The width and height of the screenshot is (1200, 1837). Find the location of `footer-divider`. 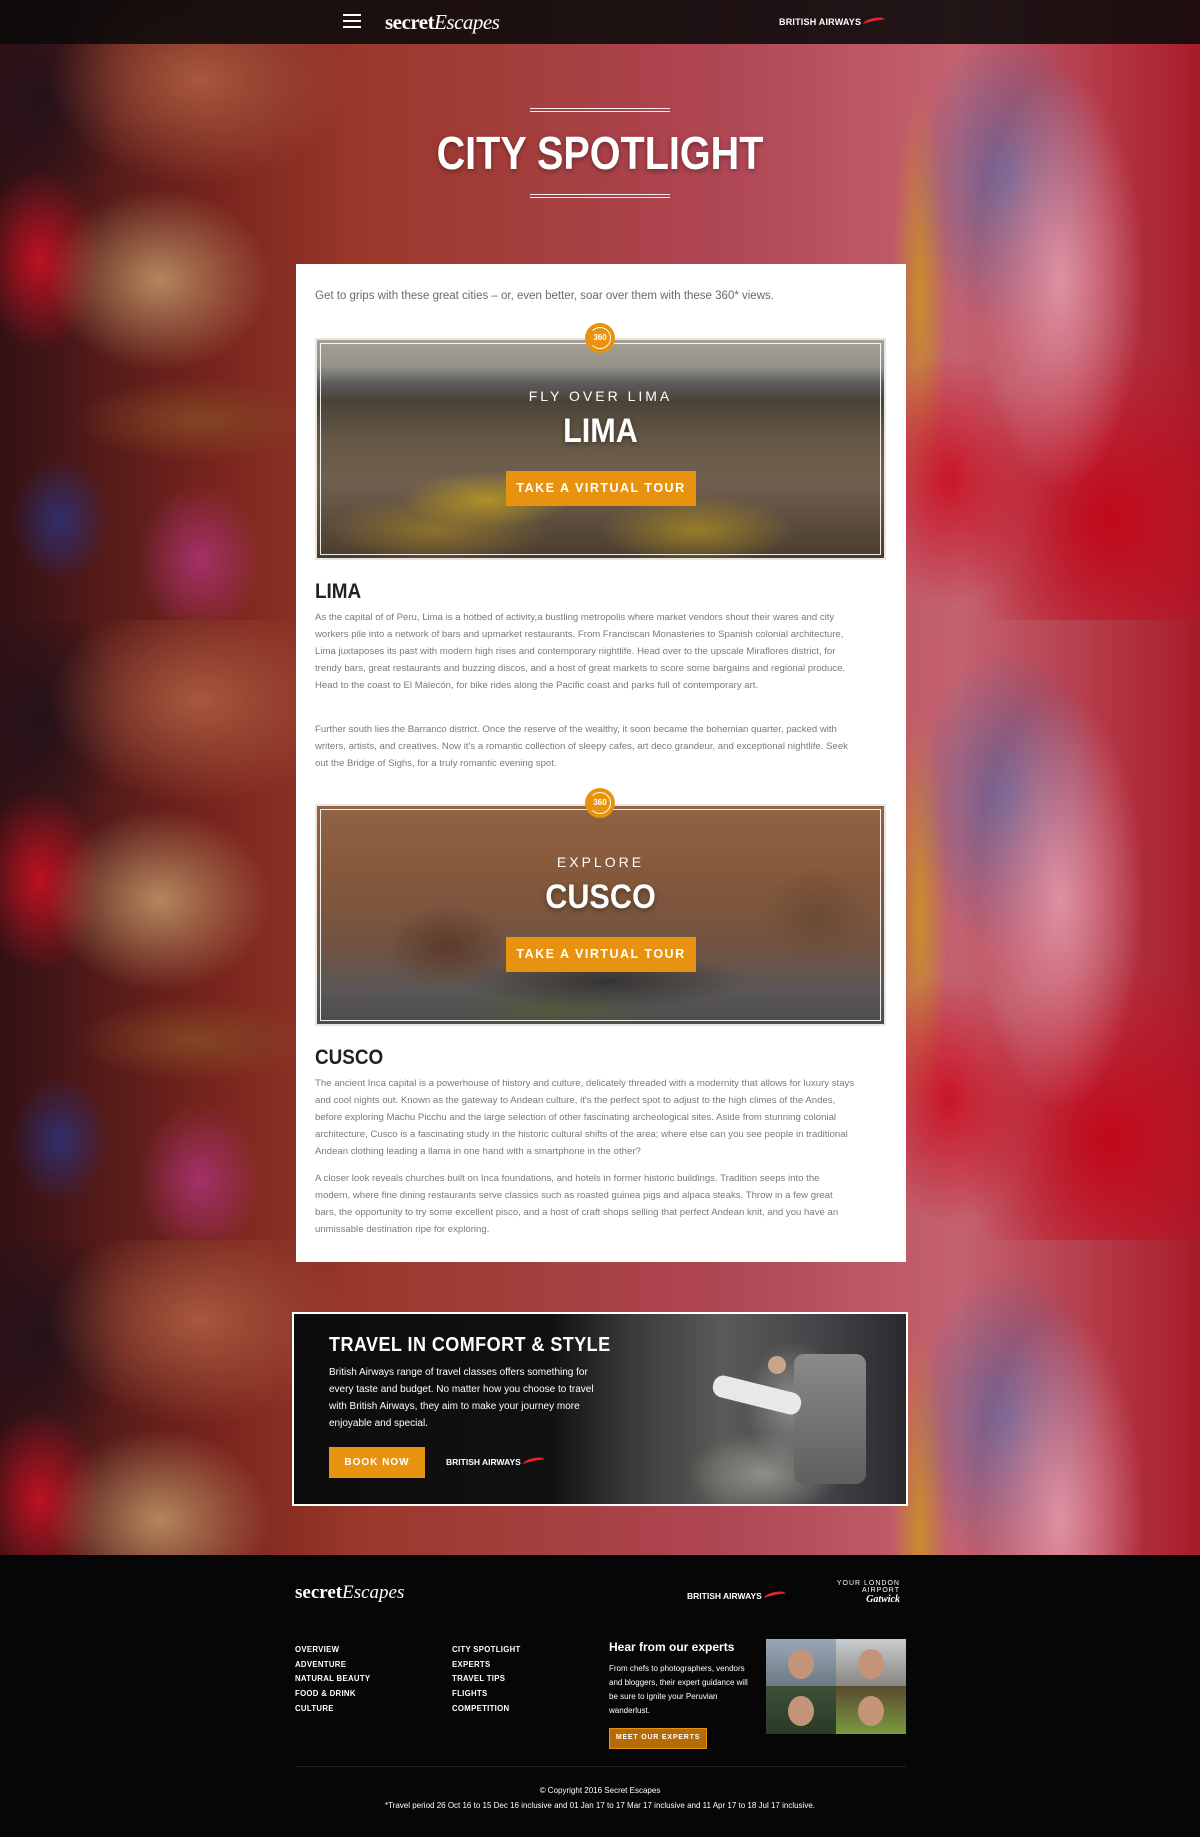

footer-divider is located at coordinates (600, 1766).